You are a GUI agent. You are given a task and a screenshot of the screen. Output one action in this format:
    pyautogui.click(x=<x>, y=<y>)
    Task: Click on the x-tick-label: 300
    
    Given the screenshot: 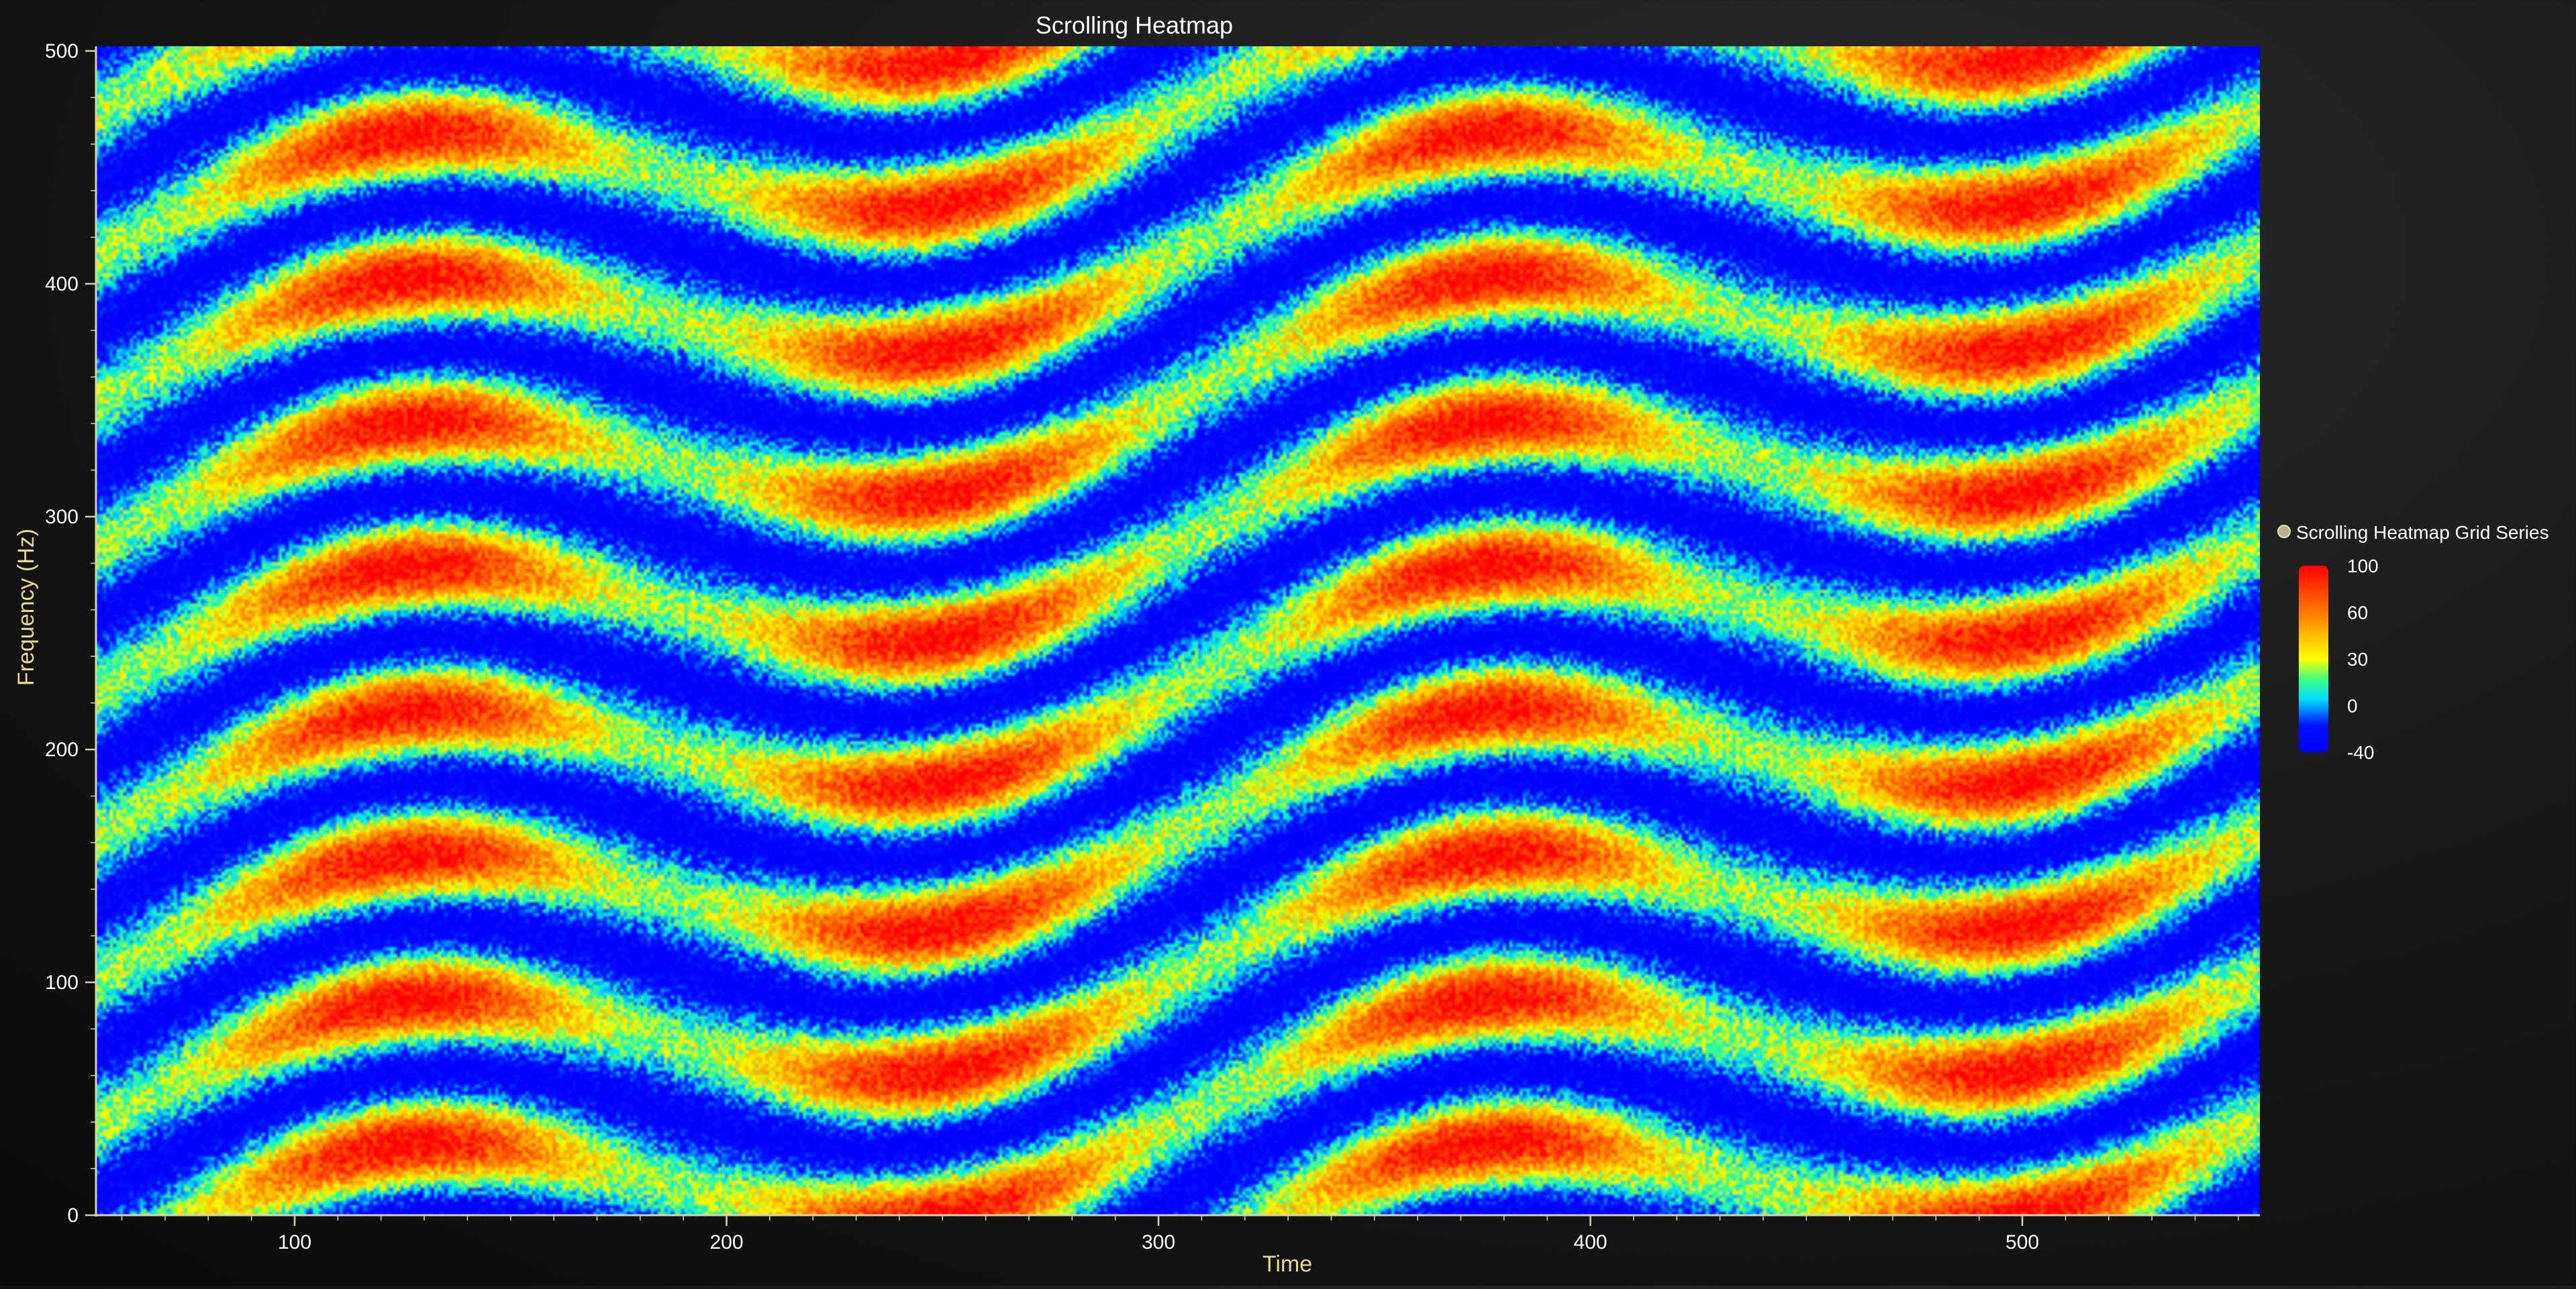 What is the action you would take?
    pyautogui.click(x=1158, y=1242)
    